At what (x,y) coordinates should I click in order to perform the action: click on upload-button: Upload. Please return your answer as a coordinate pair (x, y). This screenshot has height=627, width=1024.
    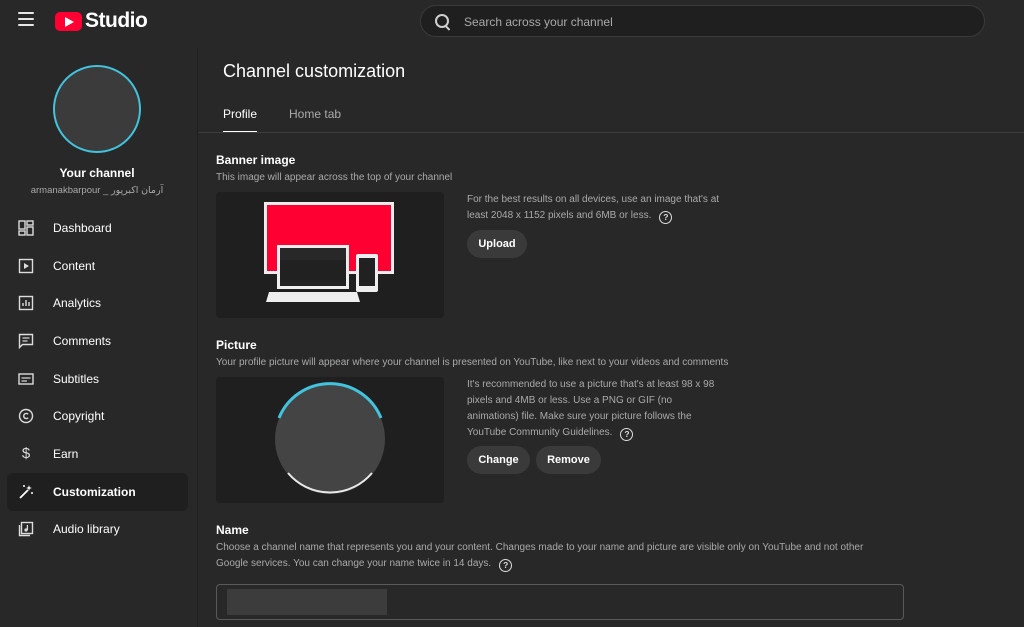
    Looking at the image, I should click on (497, 244).